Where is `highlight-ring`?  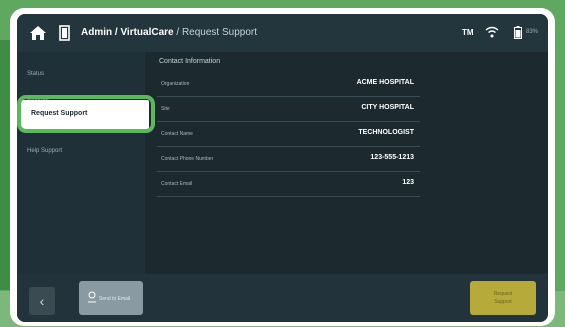 highlight-ring is located at coordinates (86, 114).